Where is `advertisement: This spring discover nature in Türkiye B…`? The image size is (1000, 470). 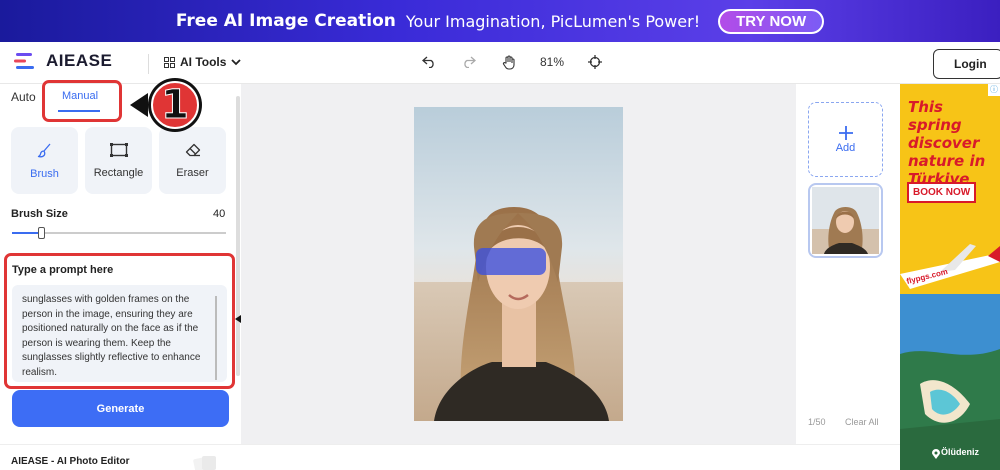
advertisement: This spring discover nature in Türkiye B… is located at coordinates (950, 277).